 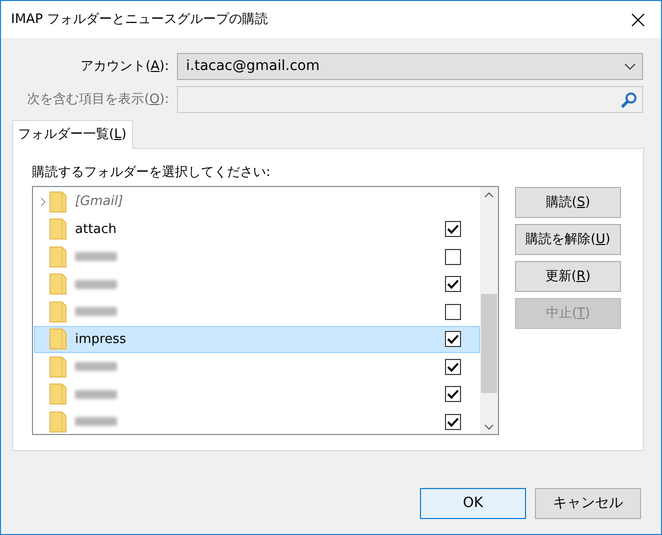 What do you see at coordinates (588, 503) in the screenshot?
I see `cancel-button: キャンセル` at bounding box center [588, 503].